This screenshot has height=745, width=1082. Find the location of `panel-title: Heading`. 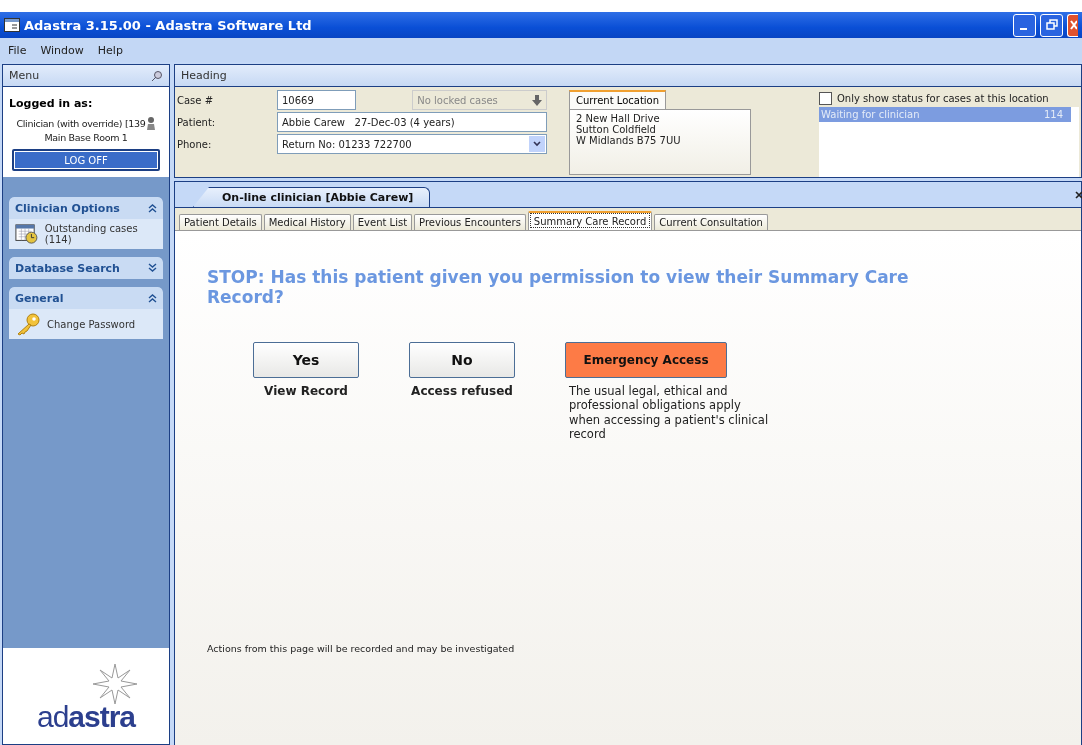

panel-title: Heading is located at coordinates (204, 75).